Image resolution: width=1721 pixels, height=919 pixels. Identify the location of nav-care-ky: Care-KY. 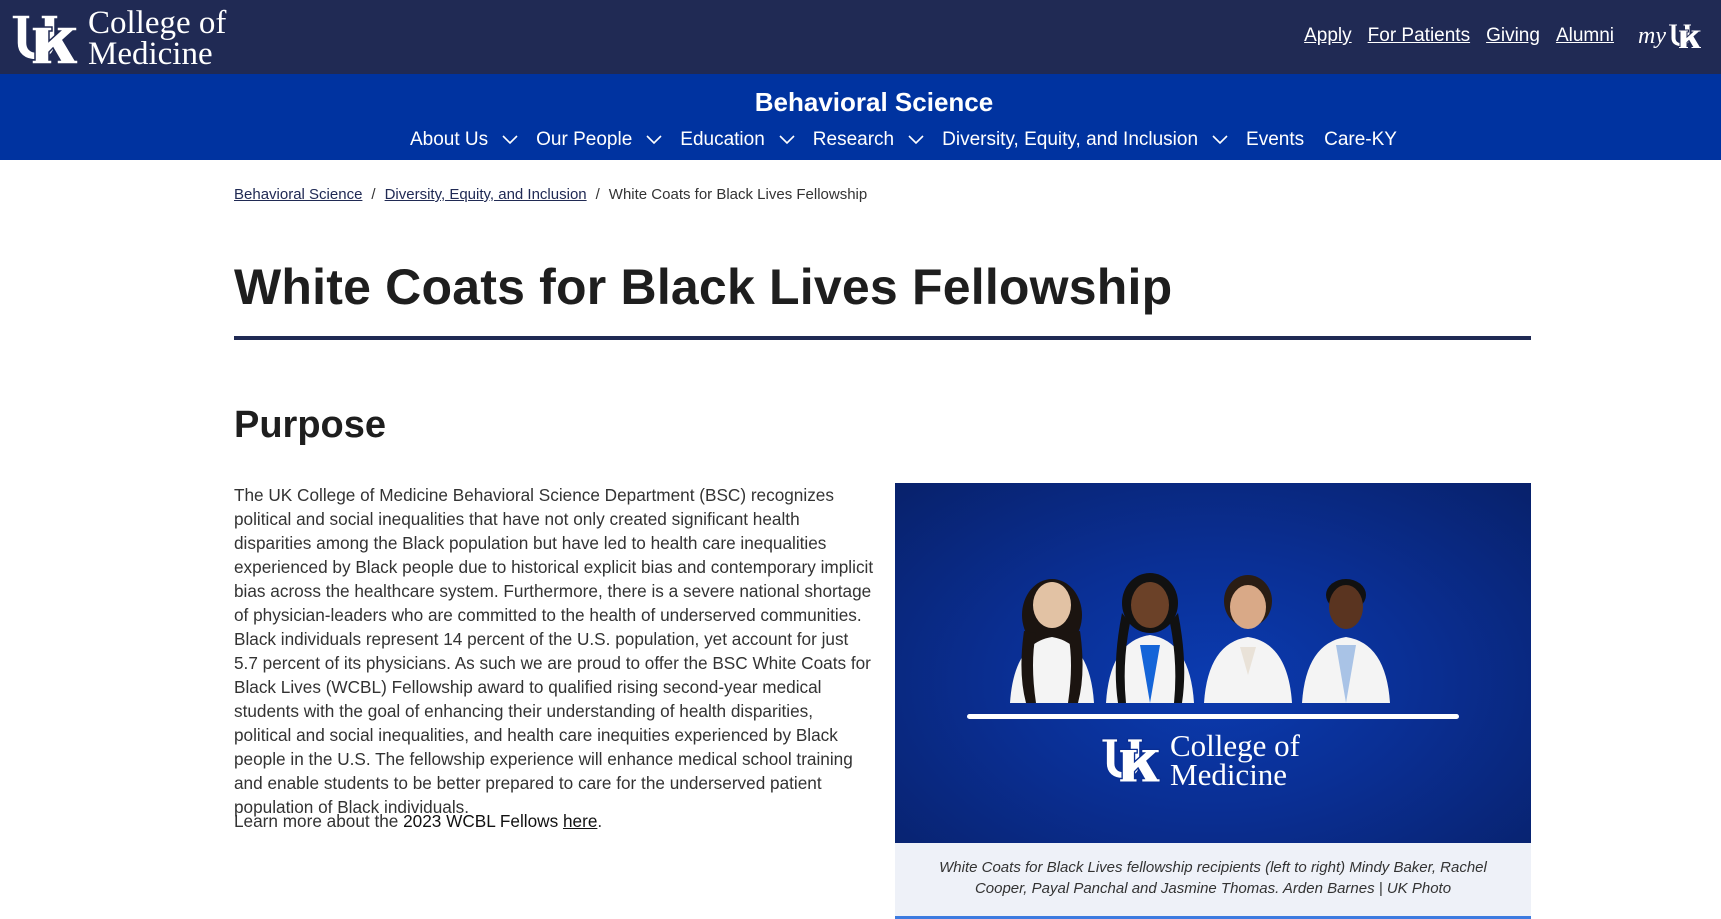
(1360, 140).